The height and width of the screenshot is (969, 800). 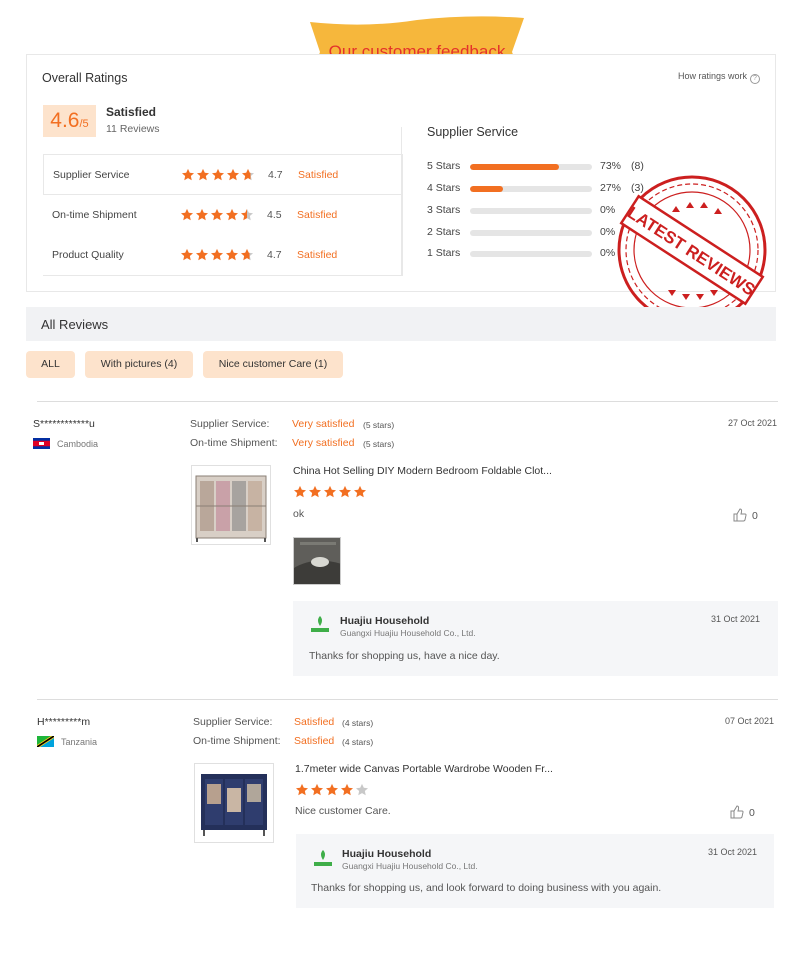 I want to click on tanzania-flag-icon, so click(x=45, y=741).